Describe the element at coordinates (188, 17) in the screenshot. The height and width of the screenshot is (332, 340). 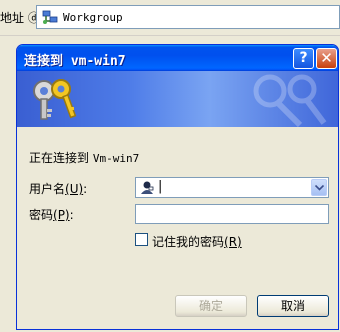
I see `address-input: Workgroup` at that location.